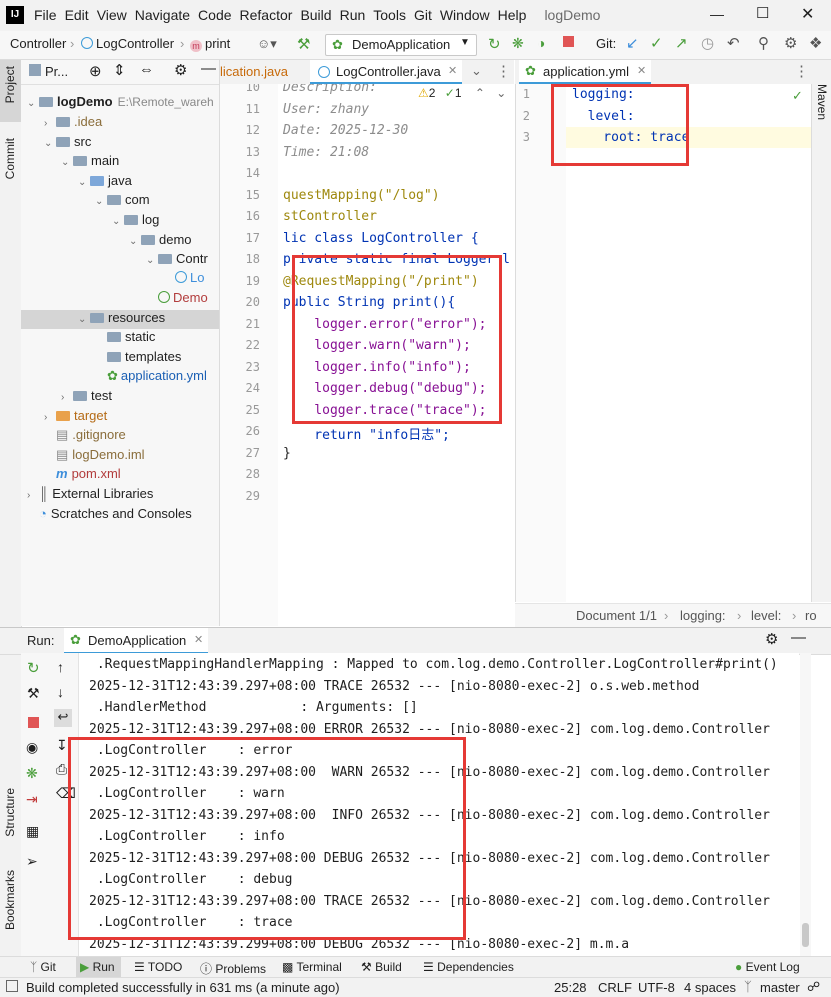 The image size is (831, 997). Describe the element at coordinates (733, 43) in the screenshot. I see `git-rollback-icon: ↶` at that location.